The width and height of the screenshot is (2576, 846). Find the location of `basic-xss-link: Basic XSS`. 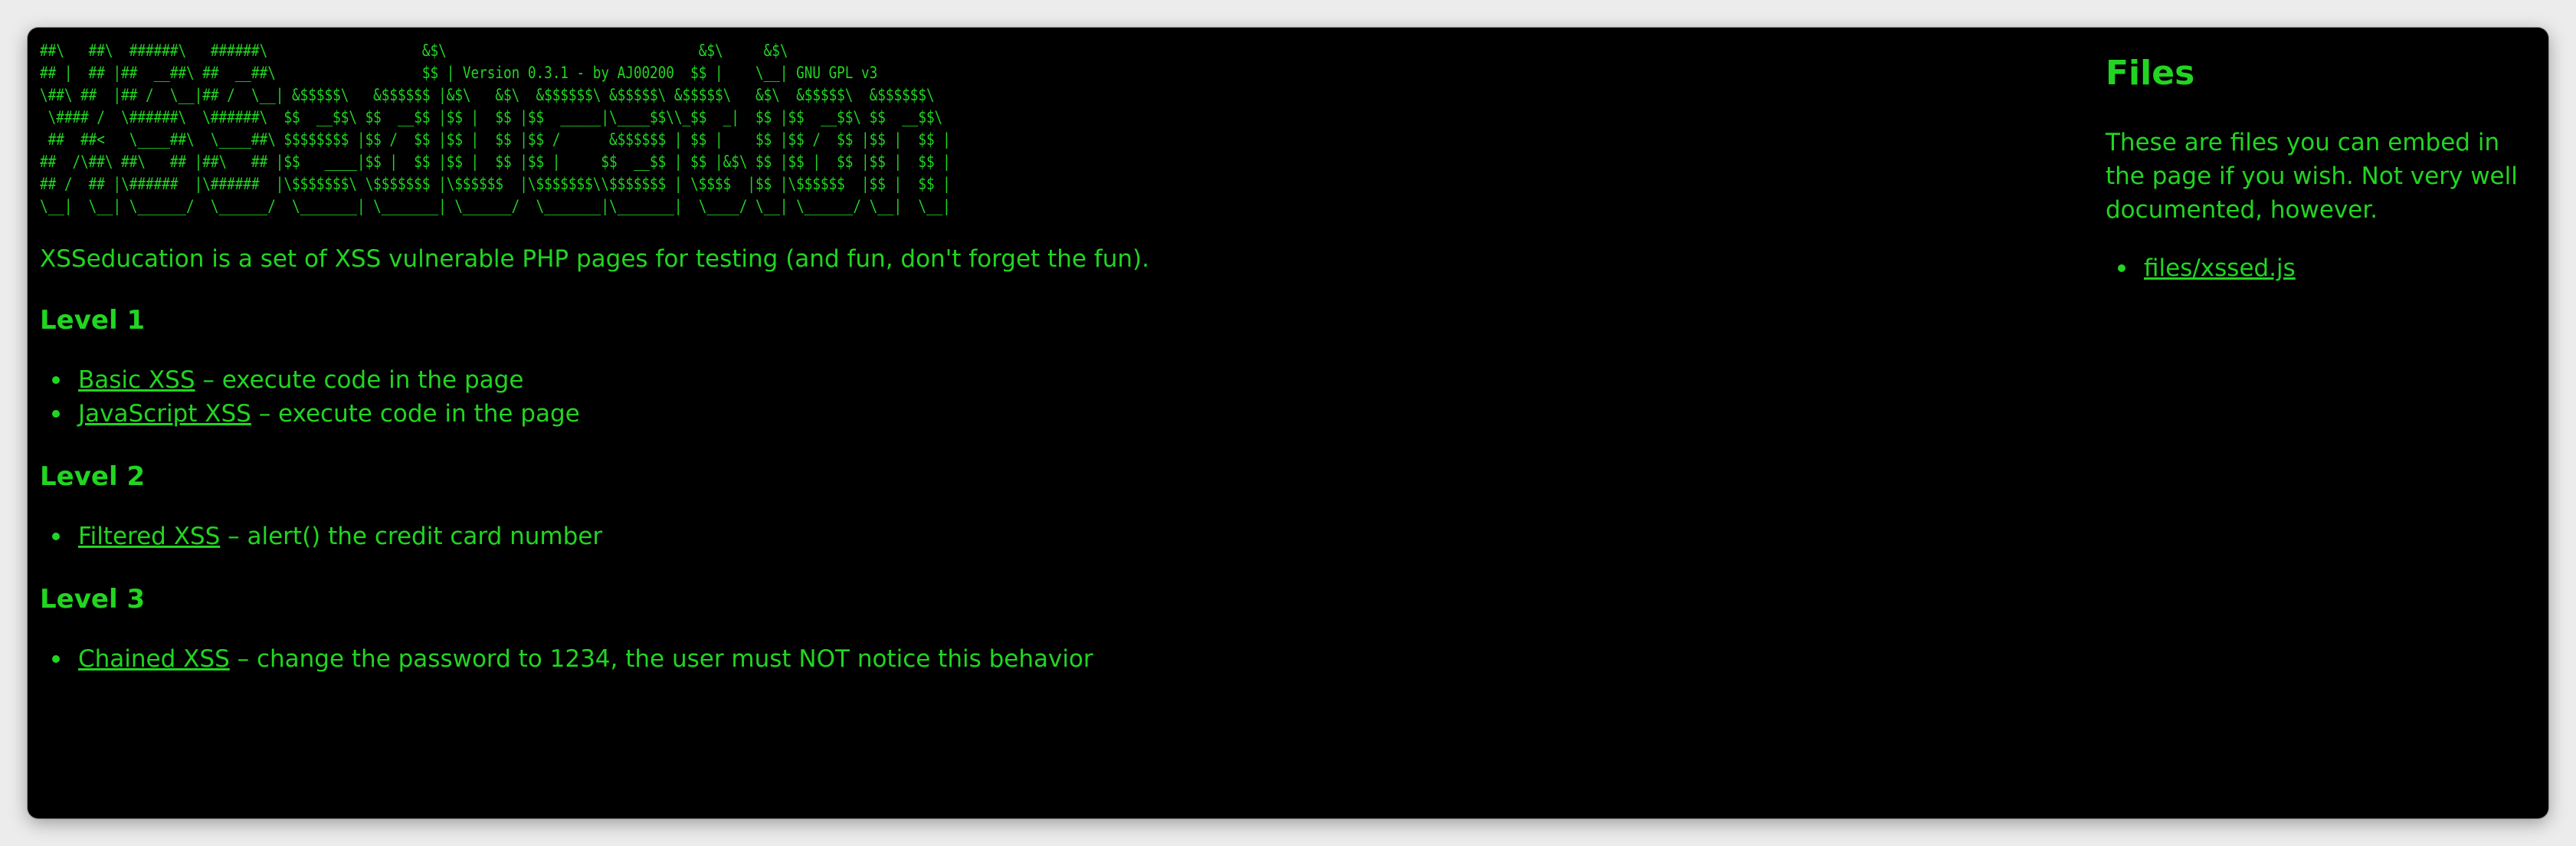

basic-xss-link: Basic XSS is located at coordinates (136, 380).